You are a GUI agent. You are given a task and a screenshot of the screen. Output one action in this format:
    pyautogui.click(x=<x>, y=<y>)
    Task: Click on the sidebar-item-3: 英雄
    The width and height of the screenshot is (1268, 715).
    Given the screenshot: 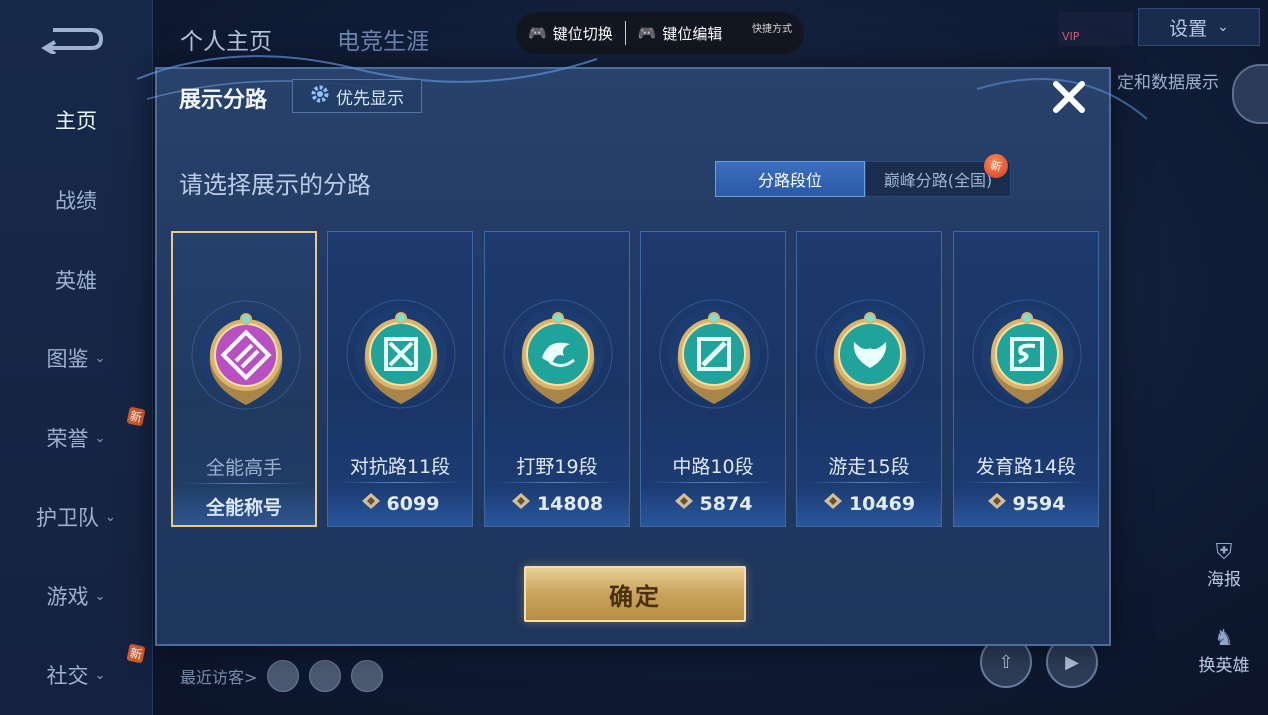 What is the action you would take?
    pyautogui.click(x=76, y=280)
    